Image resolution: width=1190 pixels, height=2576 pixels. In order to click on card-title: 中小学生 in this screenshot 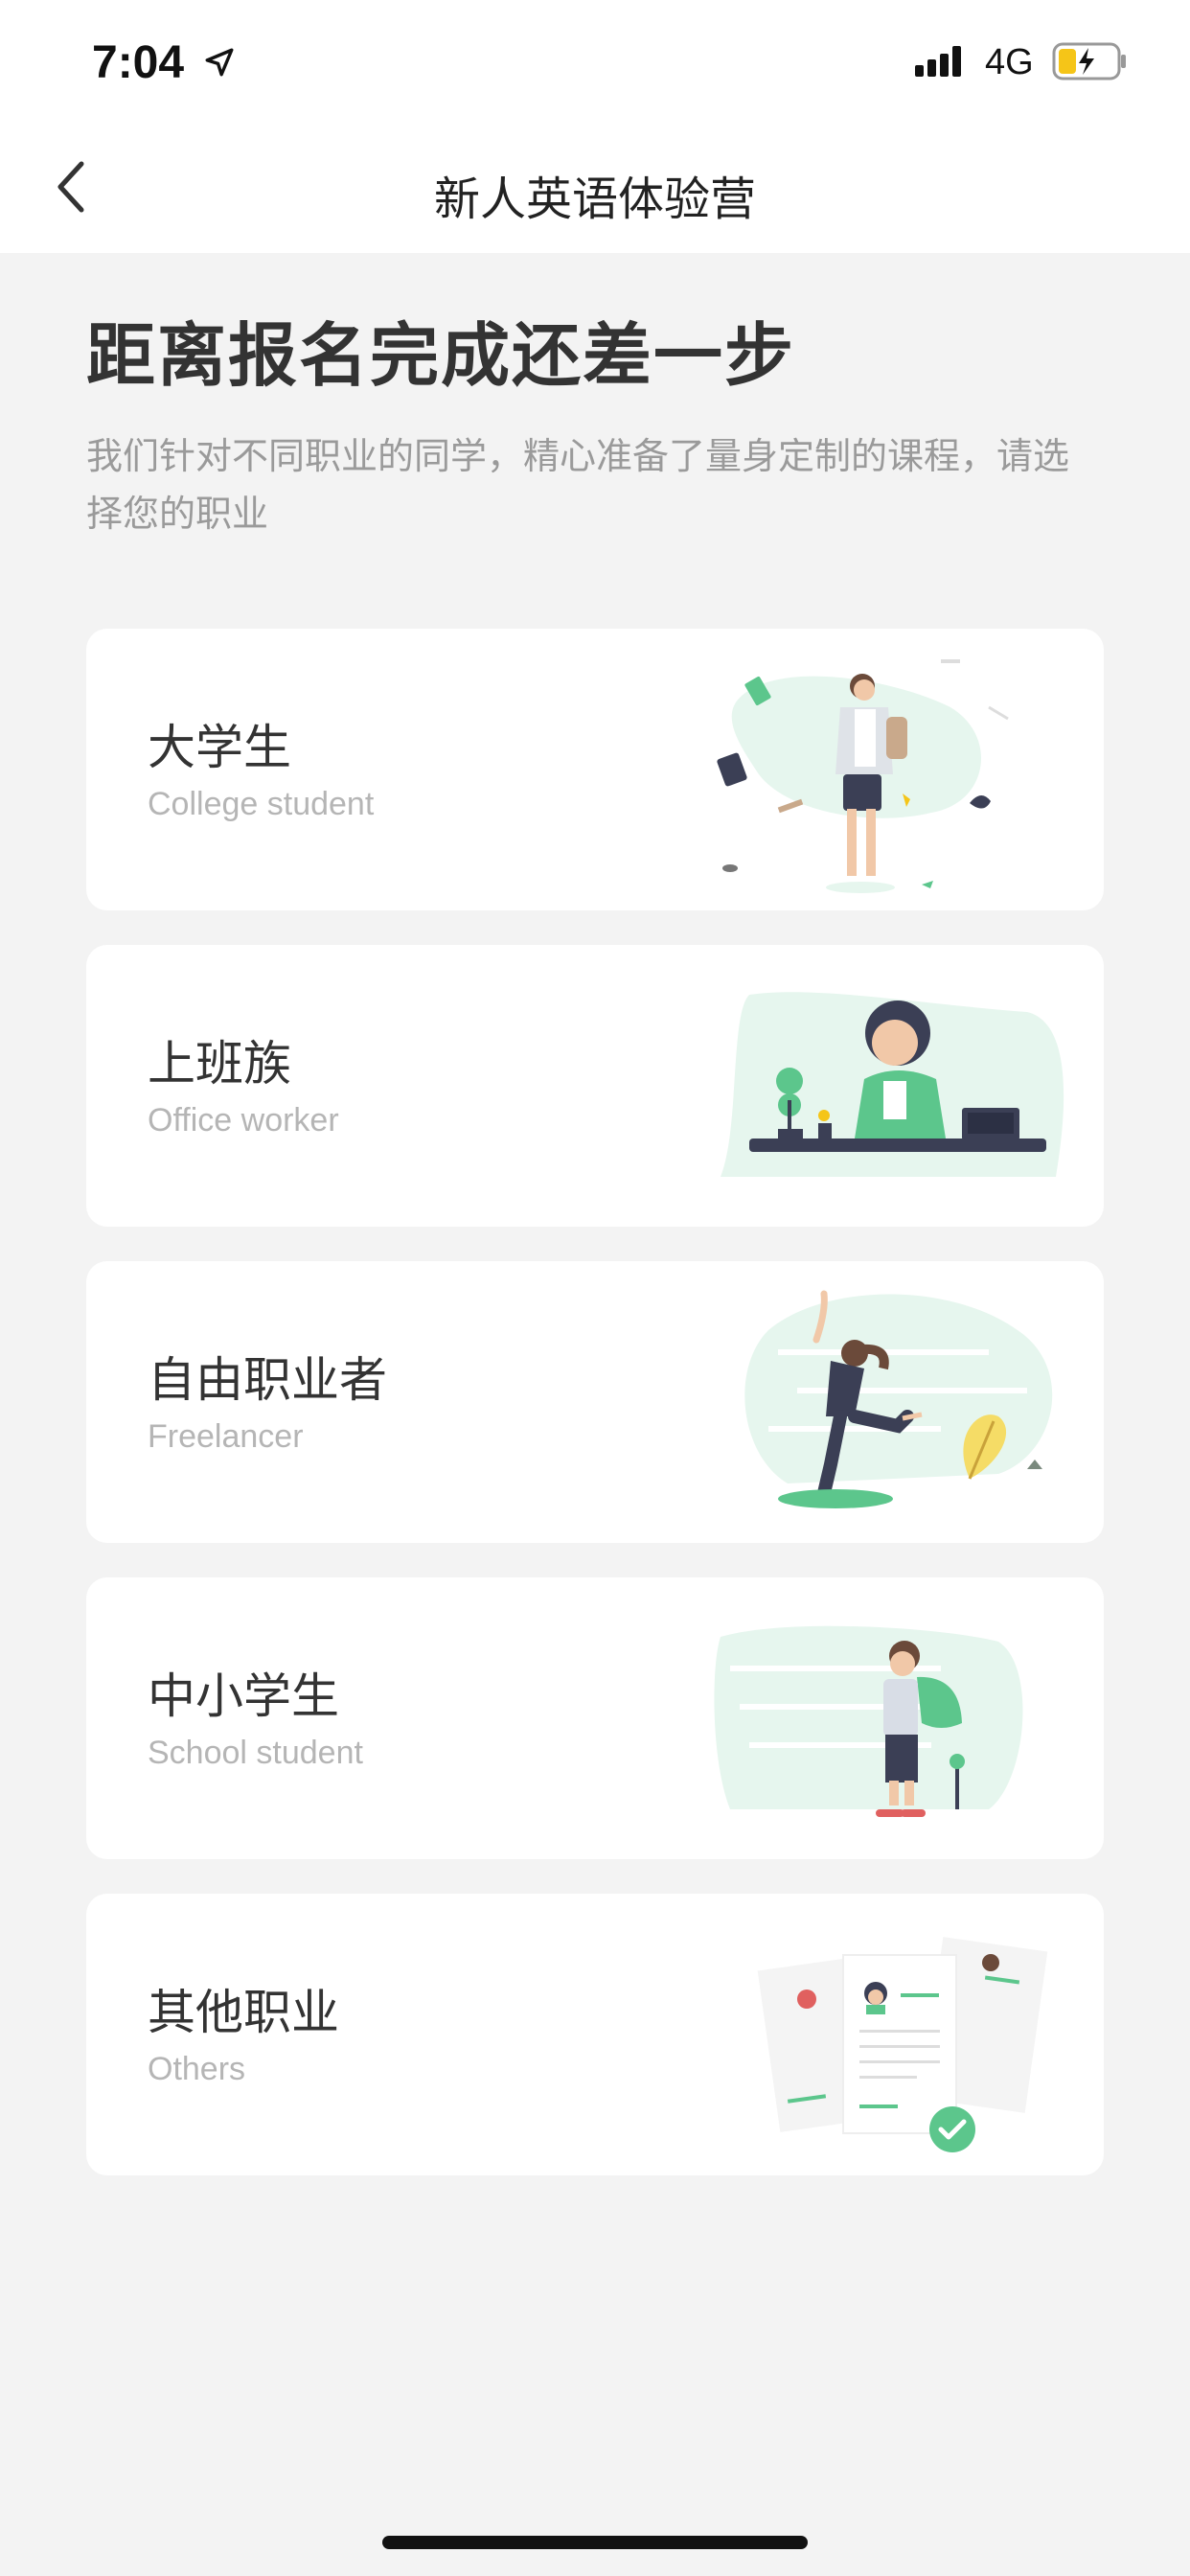, I will do `click(244, 1696)`.